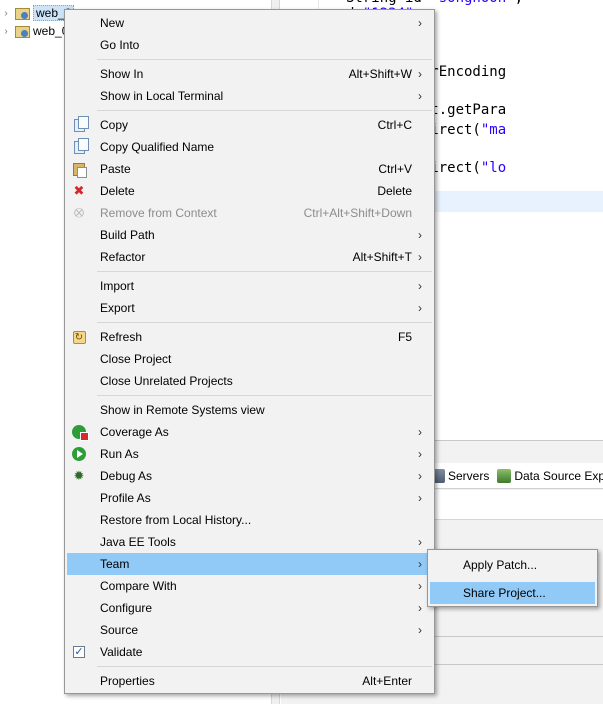 Image resolution: width=603 pixels, height=704 pixels. What do you see at coordinates (249, 608) in the screenshot?
I see `menu-item-configure: Configure ›` at bounding box center [249, 608].